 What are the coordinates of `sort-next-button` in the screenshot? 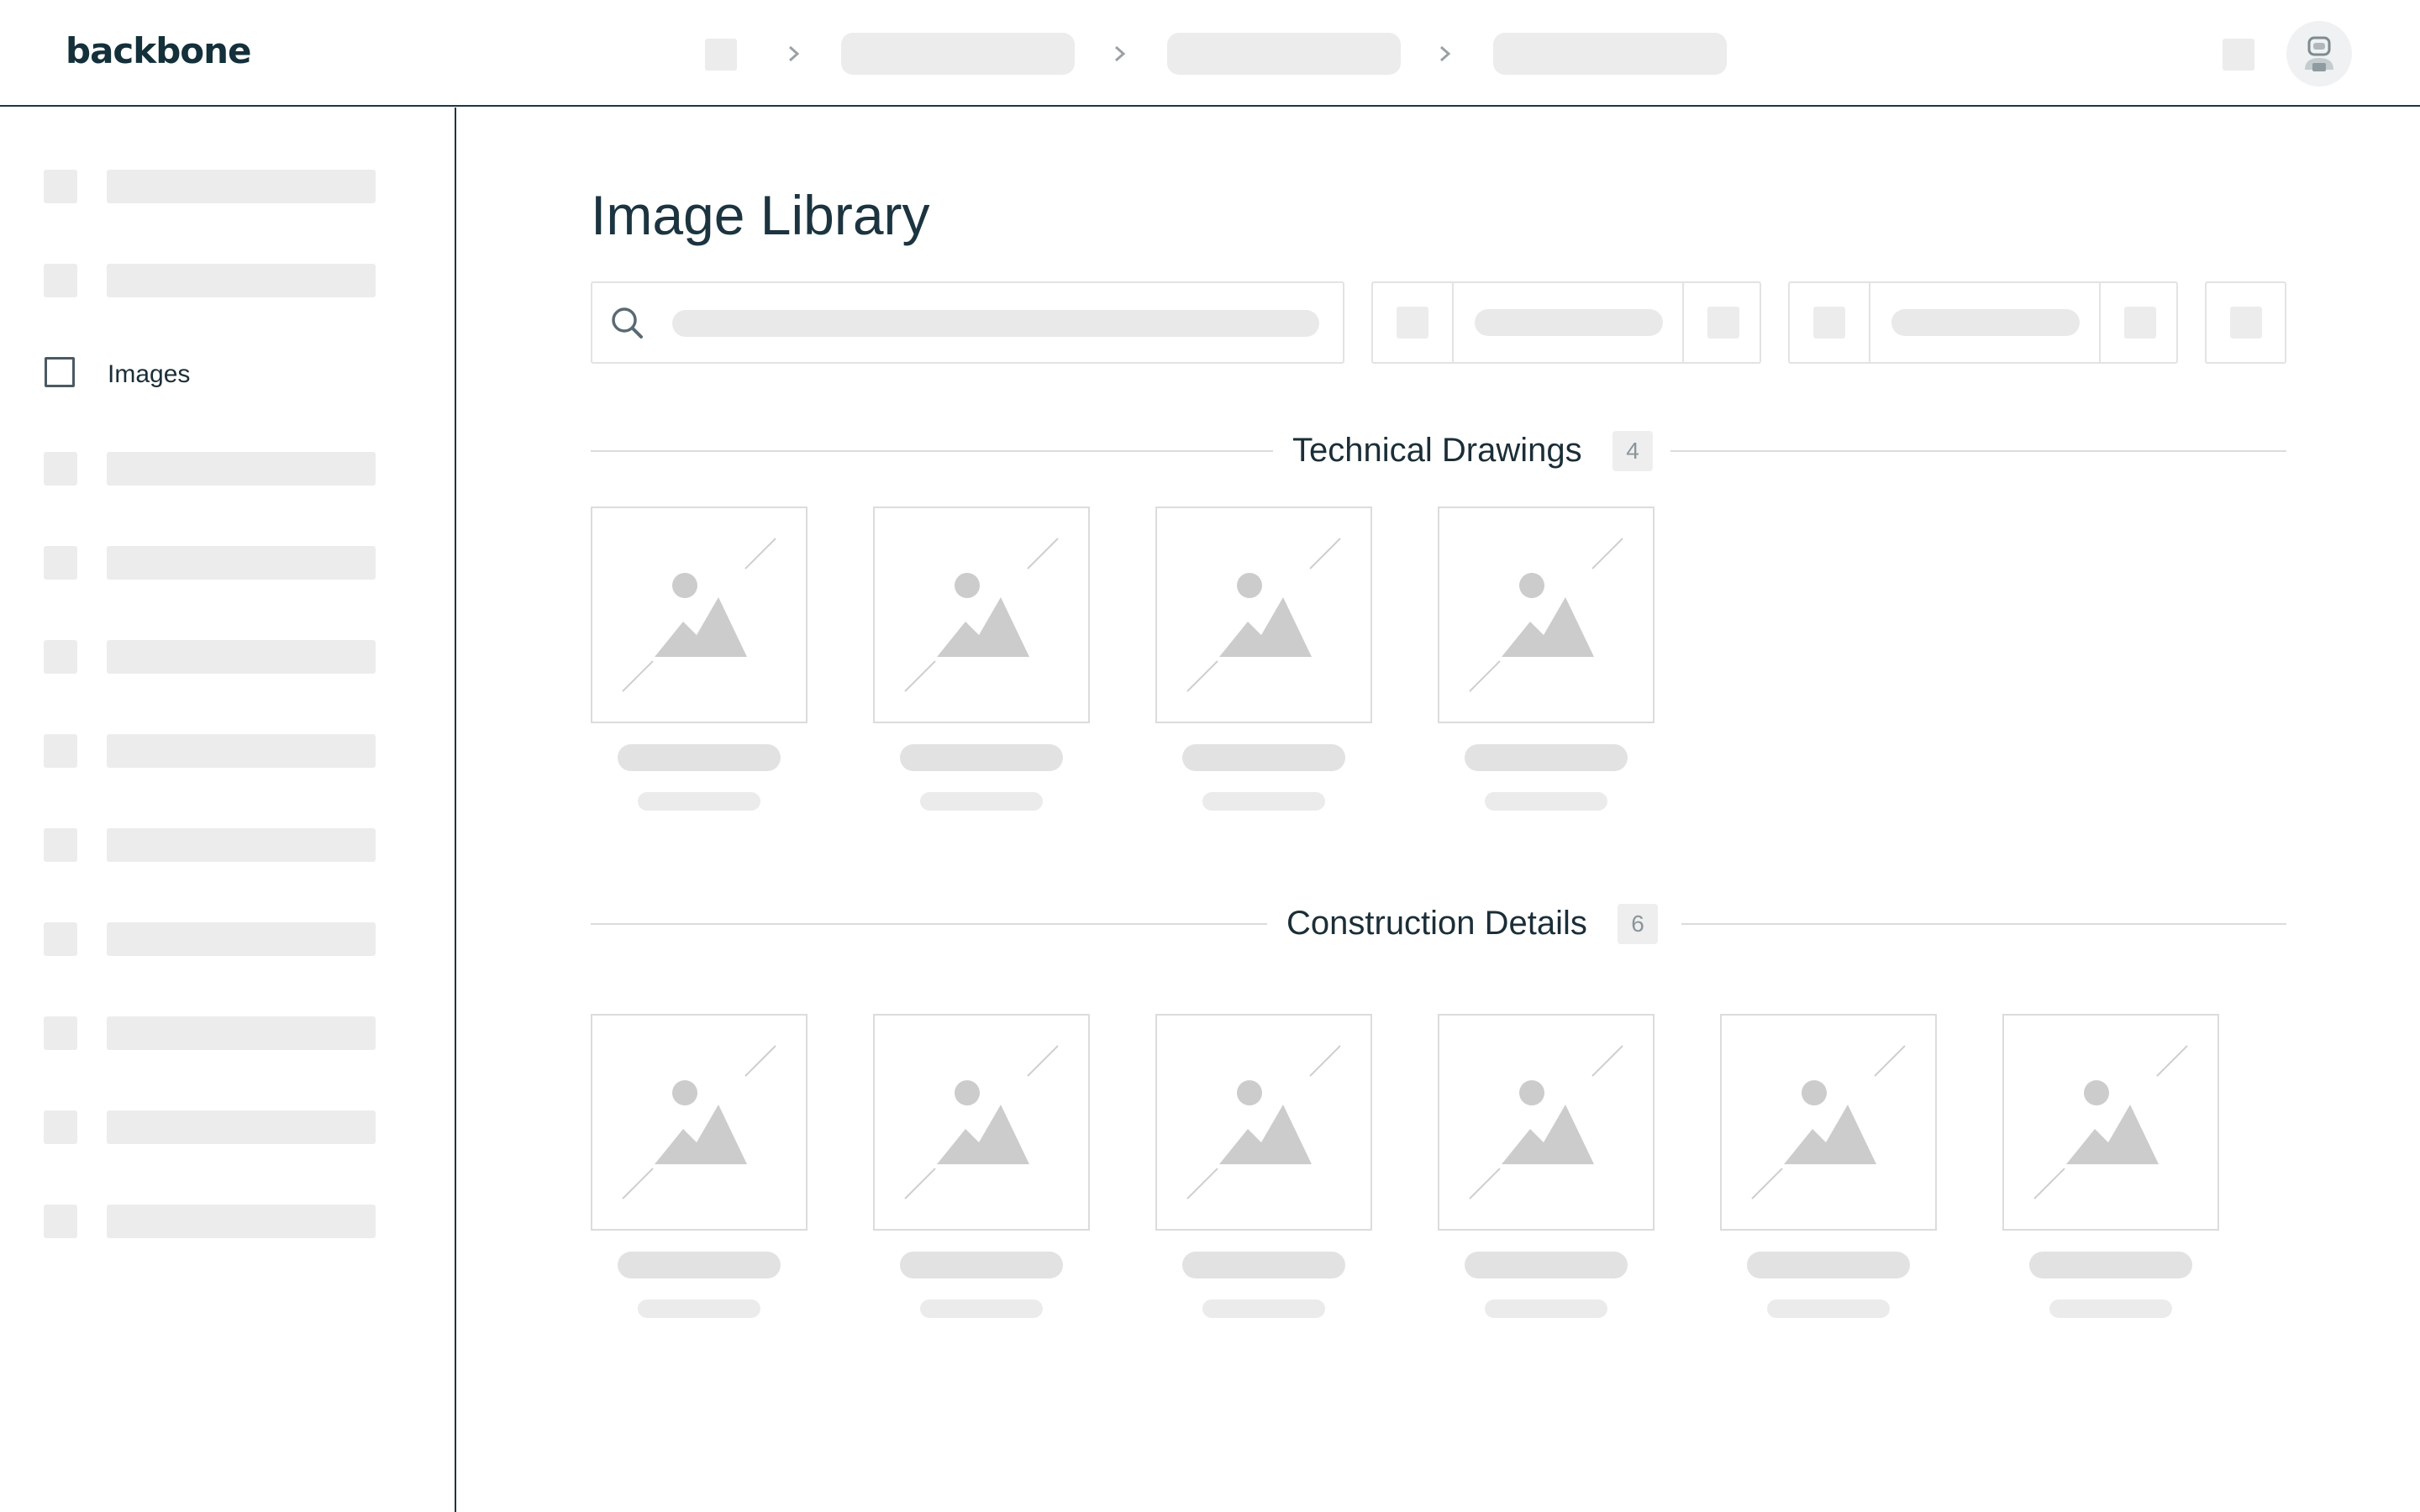 It's located at (2139, 322).